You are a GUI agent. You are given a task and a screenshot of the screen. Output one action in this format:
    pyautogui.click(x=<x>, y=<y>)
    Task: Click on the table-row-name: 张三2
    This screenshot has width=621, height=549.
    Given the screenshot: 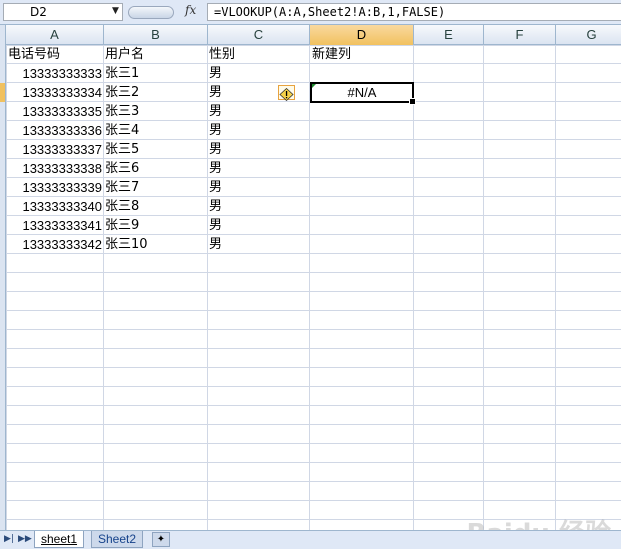 What is the action you would take?
    pyautogui.click(x=122, y=92)
    